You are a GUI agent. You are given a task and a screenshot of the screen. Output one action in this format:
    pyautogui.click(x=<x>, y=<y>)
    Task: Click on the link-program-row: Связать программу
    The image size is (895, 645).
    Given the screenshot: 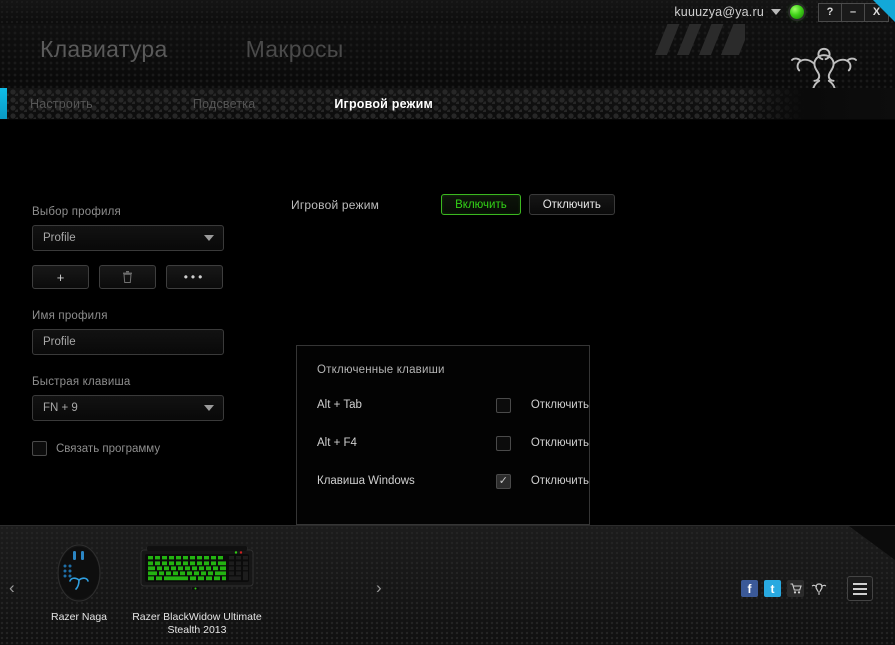 What is the action you would take?
    pyautogui.click(x=129, y=448)
    